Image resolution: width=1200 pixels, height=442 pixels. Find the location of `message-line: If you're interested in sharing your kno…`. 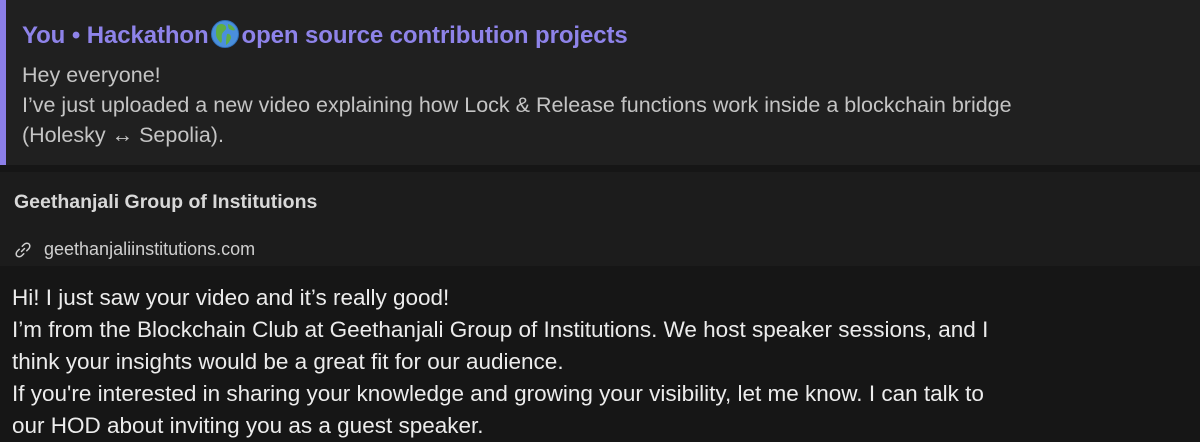

message-line: If you're interested in sharing your kno… is located at coordinates (498, 393).